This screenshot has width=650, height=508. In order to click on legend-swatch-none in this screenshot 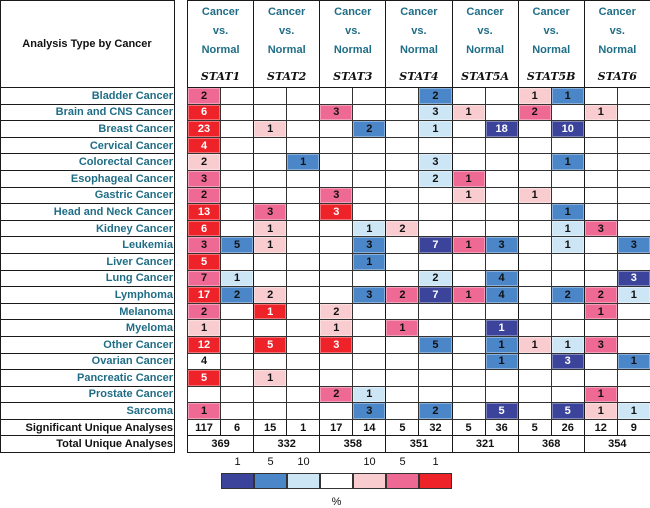, I will do `click(336, 481)`.